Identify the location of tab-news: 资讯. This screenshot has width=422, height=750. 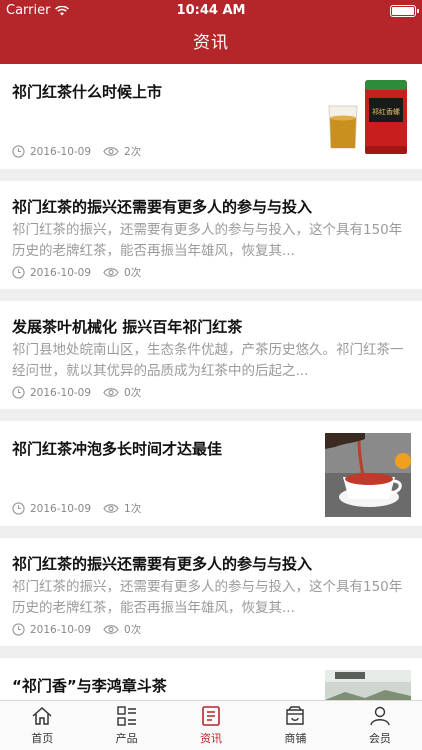
(211, 725).